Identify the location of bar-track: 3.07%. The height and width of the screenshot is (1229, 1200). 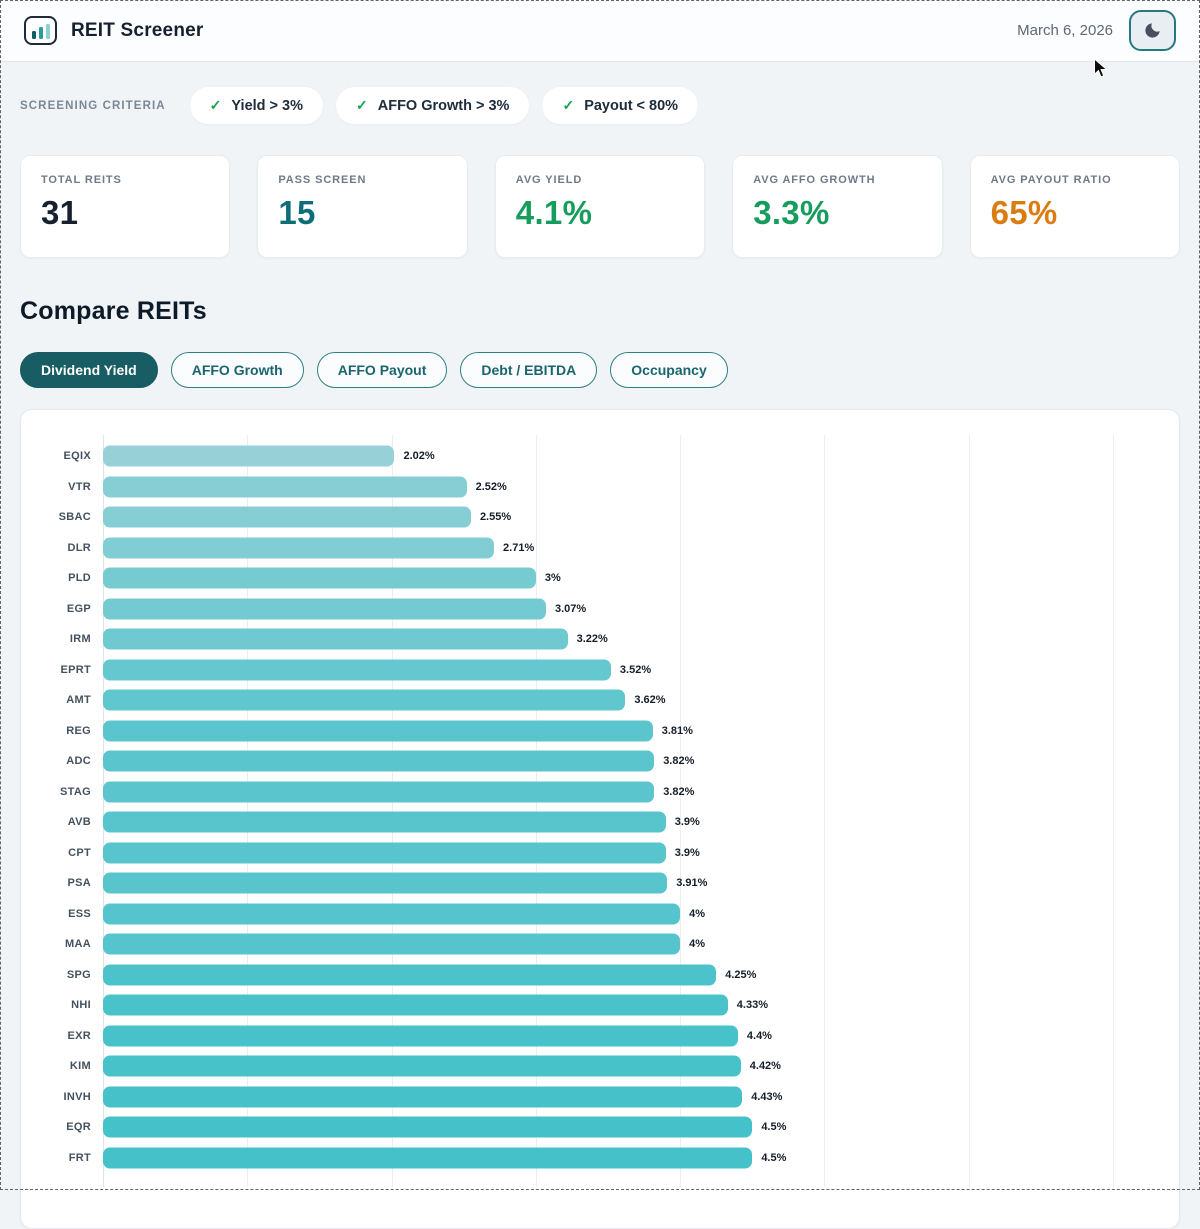
(634, 609).